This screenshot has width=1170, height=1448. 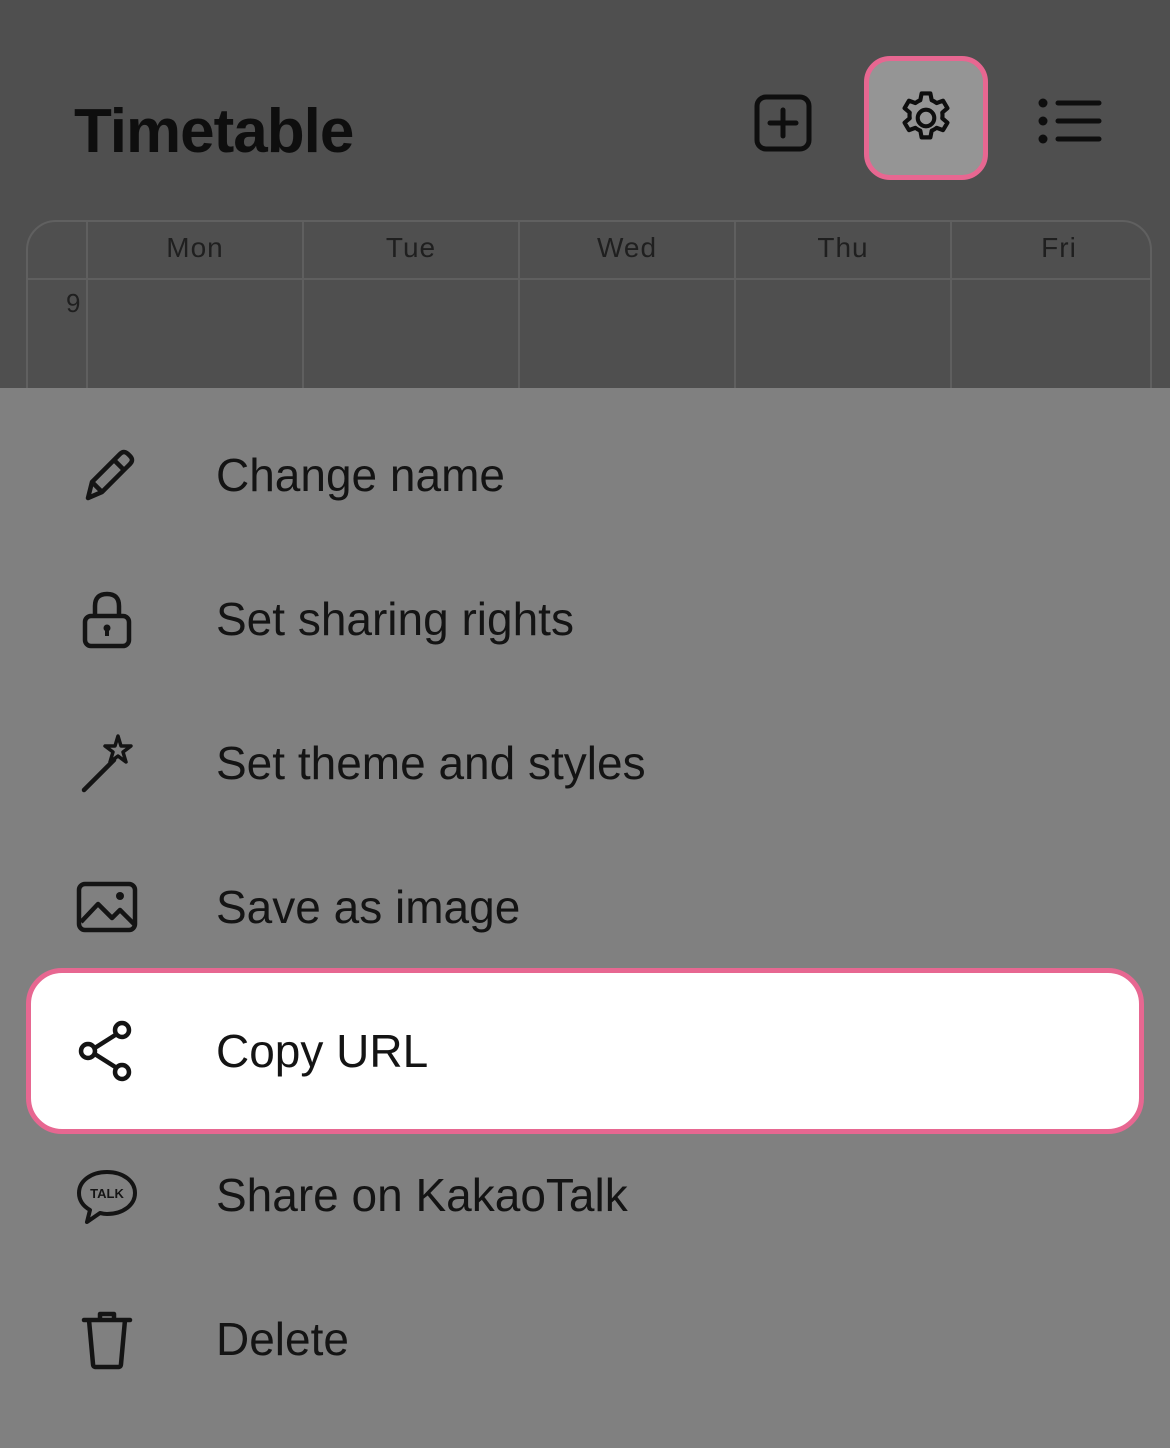 I want to click on day-header-fri: Fri, so click(x=1059, y=247).